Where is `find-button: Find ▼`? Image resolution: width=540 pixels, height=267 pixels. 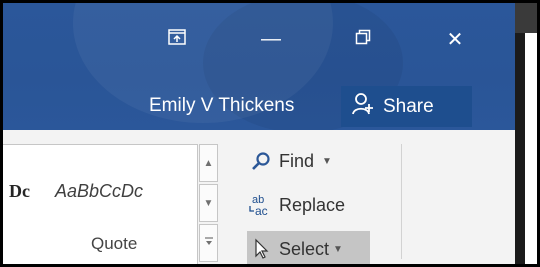
find-button: Find ▼ is located at coordinates (289, 161).